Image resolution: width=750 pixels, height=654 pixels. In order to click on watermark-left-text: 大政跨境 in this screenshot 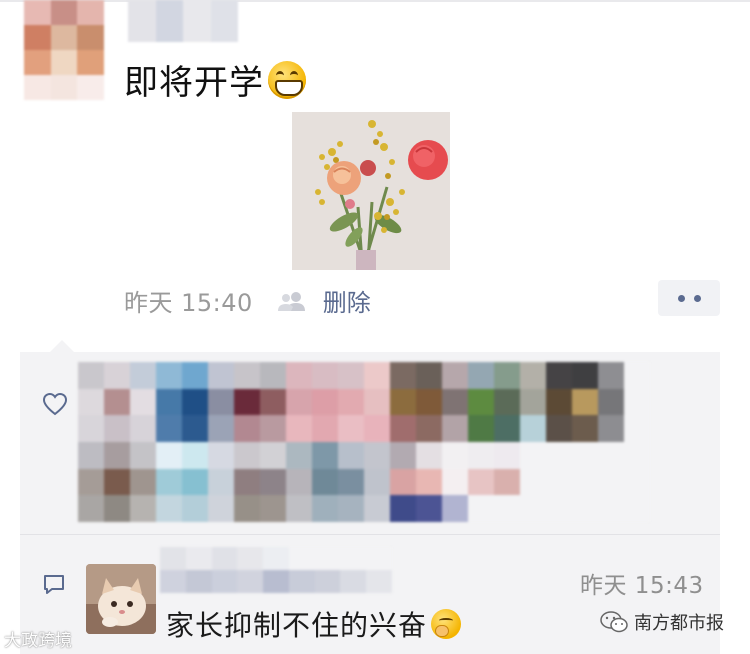, I will do `click(38, 641)`.